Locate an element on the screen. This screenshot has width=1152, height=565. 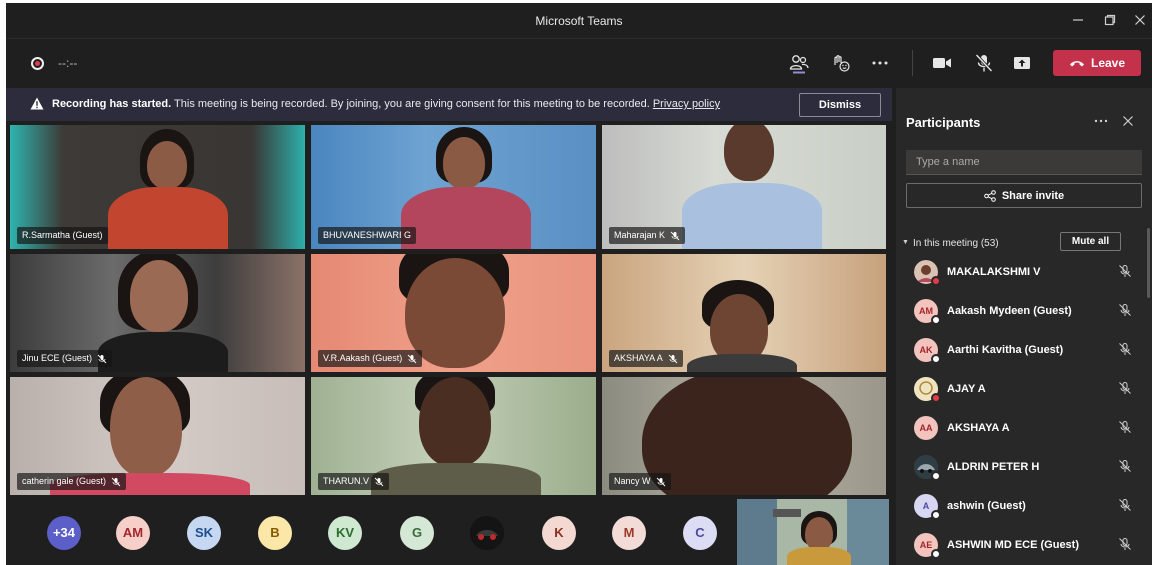
panel-more-button is located at coordinates (1101, 121).